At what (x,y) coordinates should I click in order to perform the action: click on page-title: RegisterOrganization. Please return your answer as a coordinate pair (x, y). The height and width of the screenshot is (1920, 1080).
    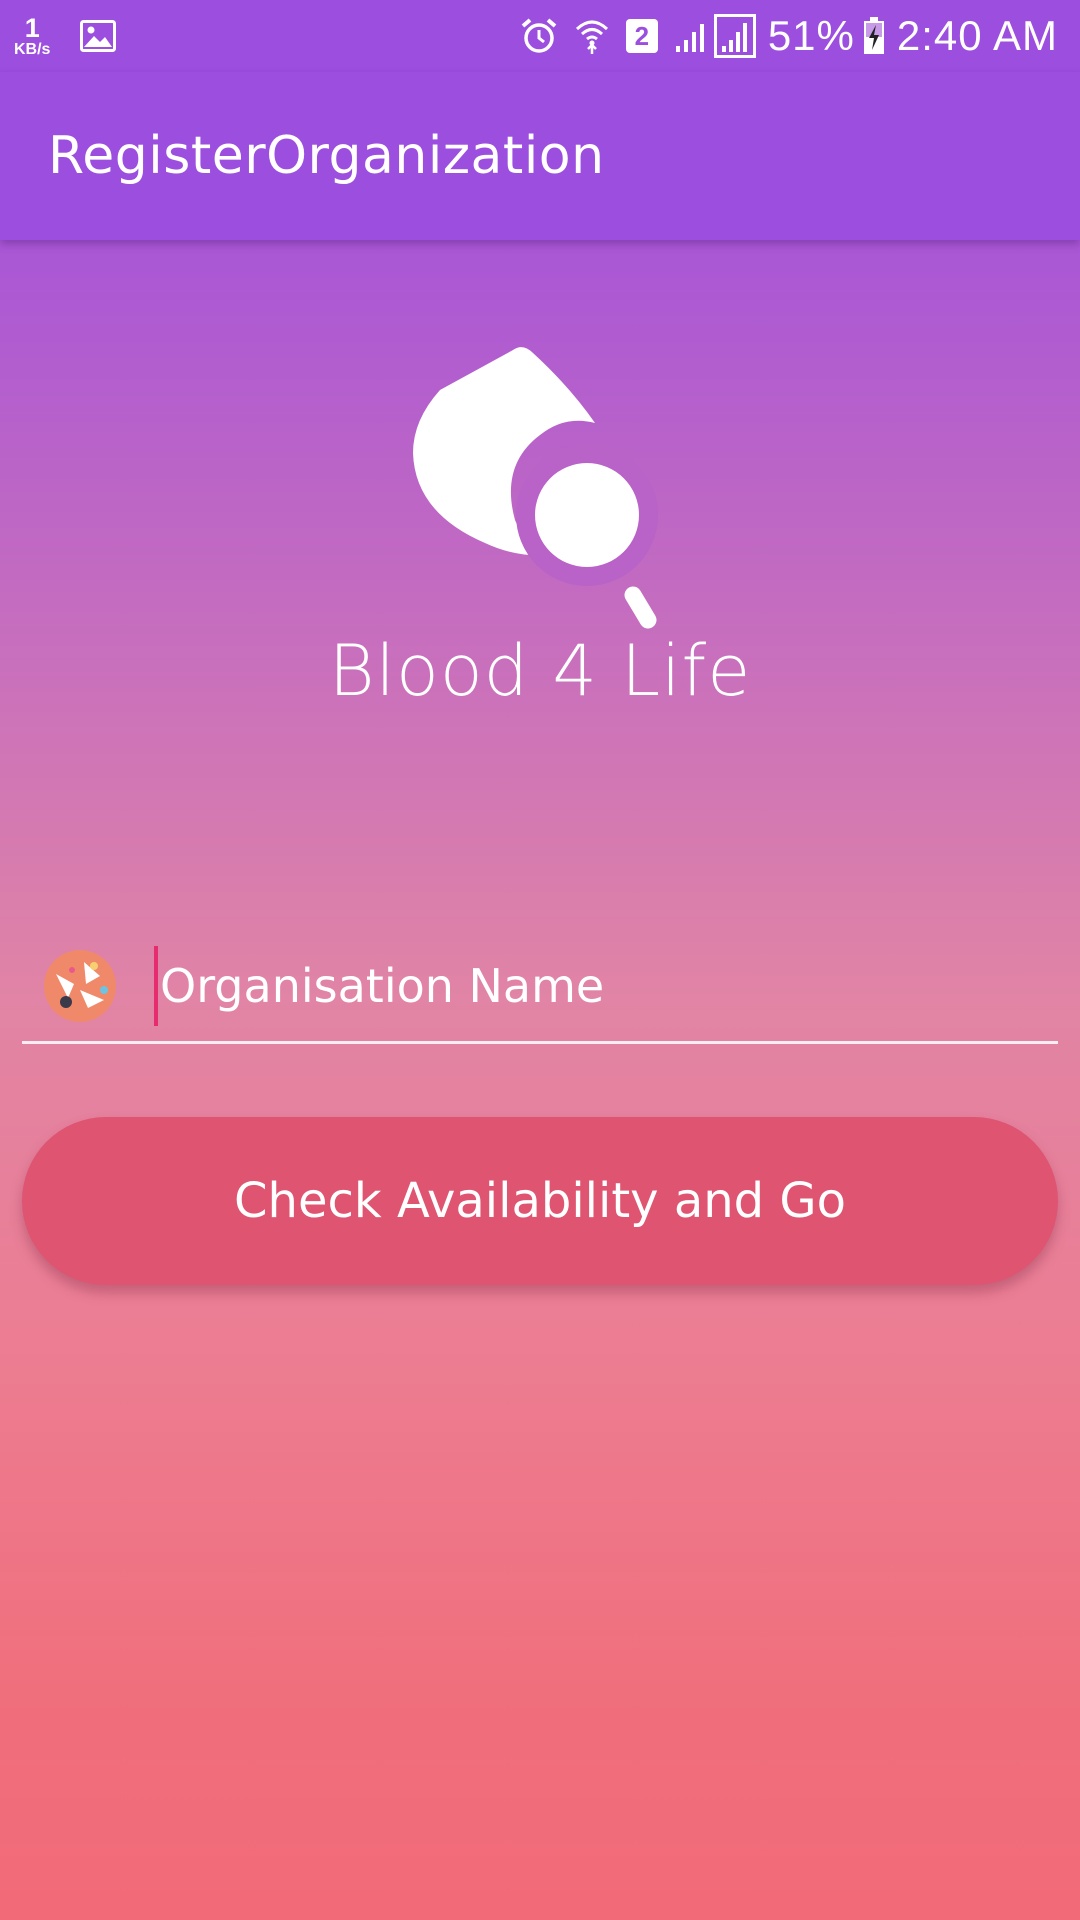
    Looking at the image, I should click on (326, 156).